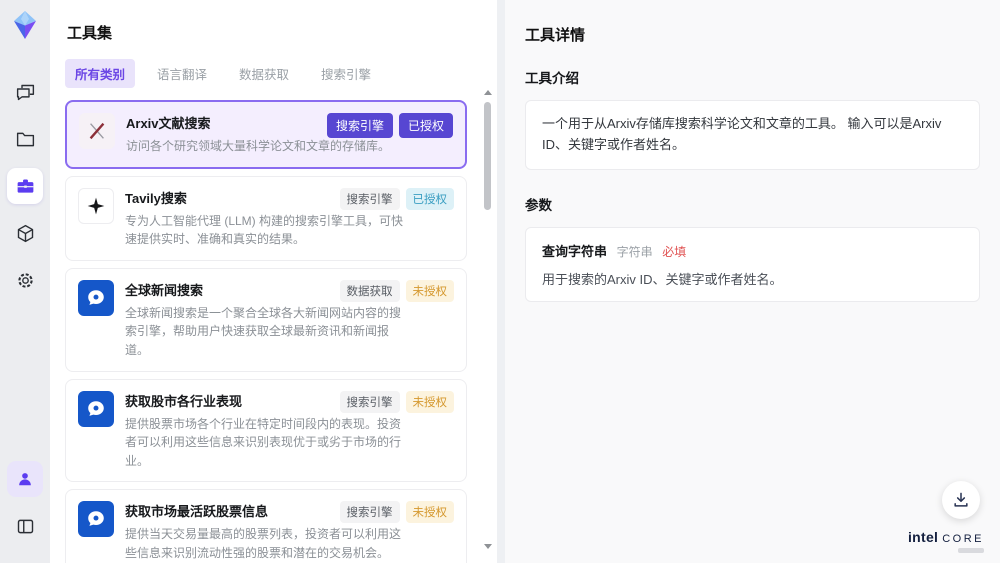  What do you see at coordinates (25, 139) in the screenshot?
I see `folder-icon` at bounding box center [25, 139].